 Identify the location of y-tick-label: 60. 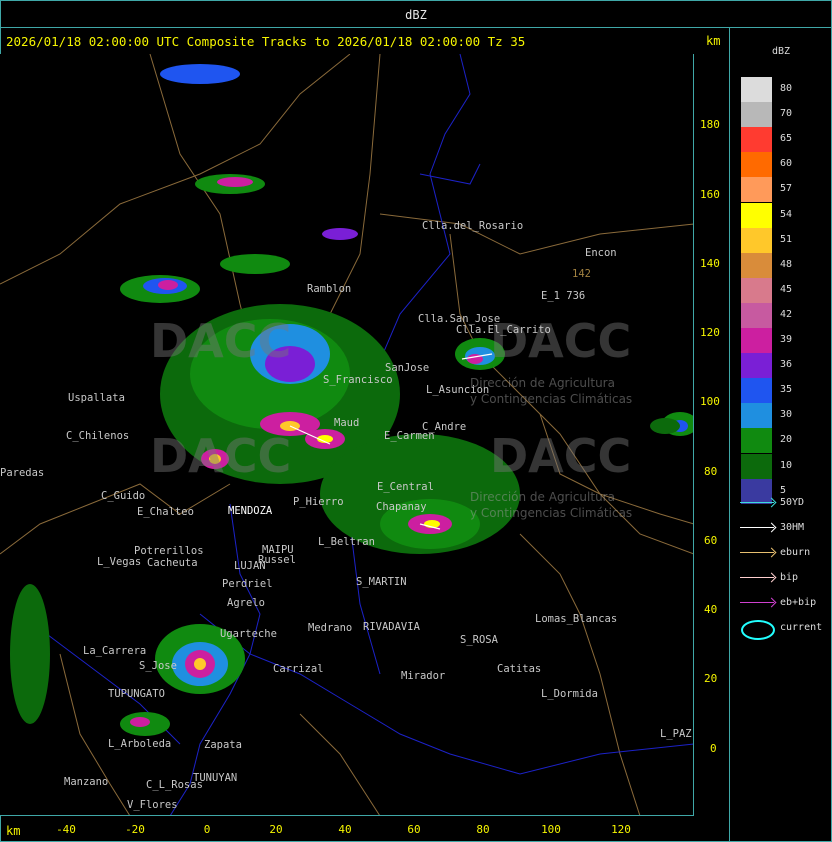
(711, 540).